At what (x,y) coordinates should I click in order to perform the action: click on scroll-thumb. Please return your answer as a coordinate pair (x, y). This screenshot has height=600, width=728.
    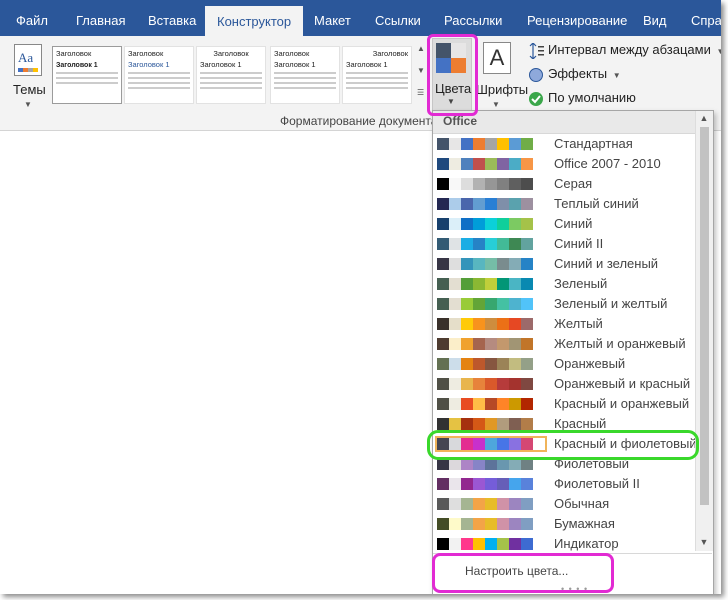
    Looking at the image, I should click on (704, 316).